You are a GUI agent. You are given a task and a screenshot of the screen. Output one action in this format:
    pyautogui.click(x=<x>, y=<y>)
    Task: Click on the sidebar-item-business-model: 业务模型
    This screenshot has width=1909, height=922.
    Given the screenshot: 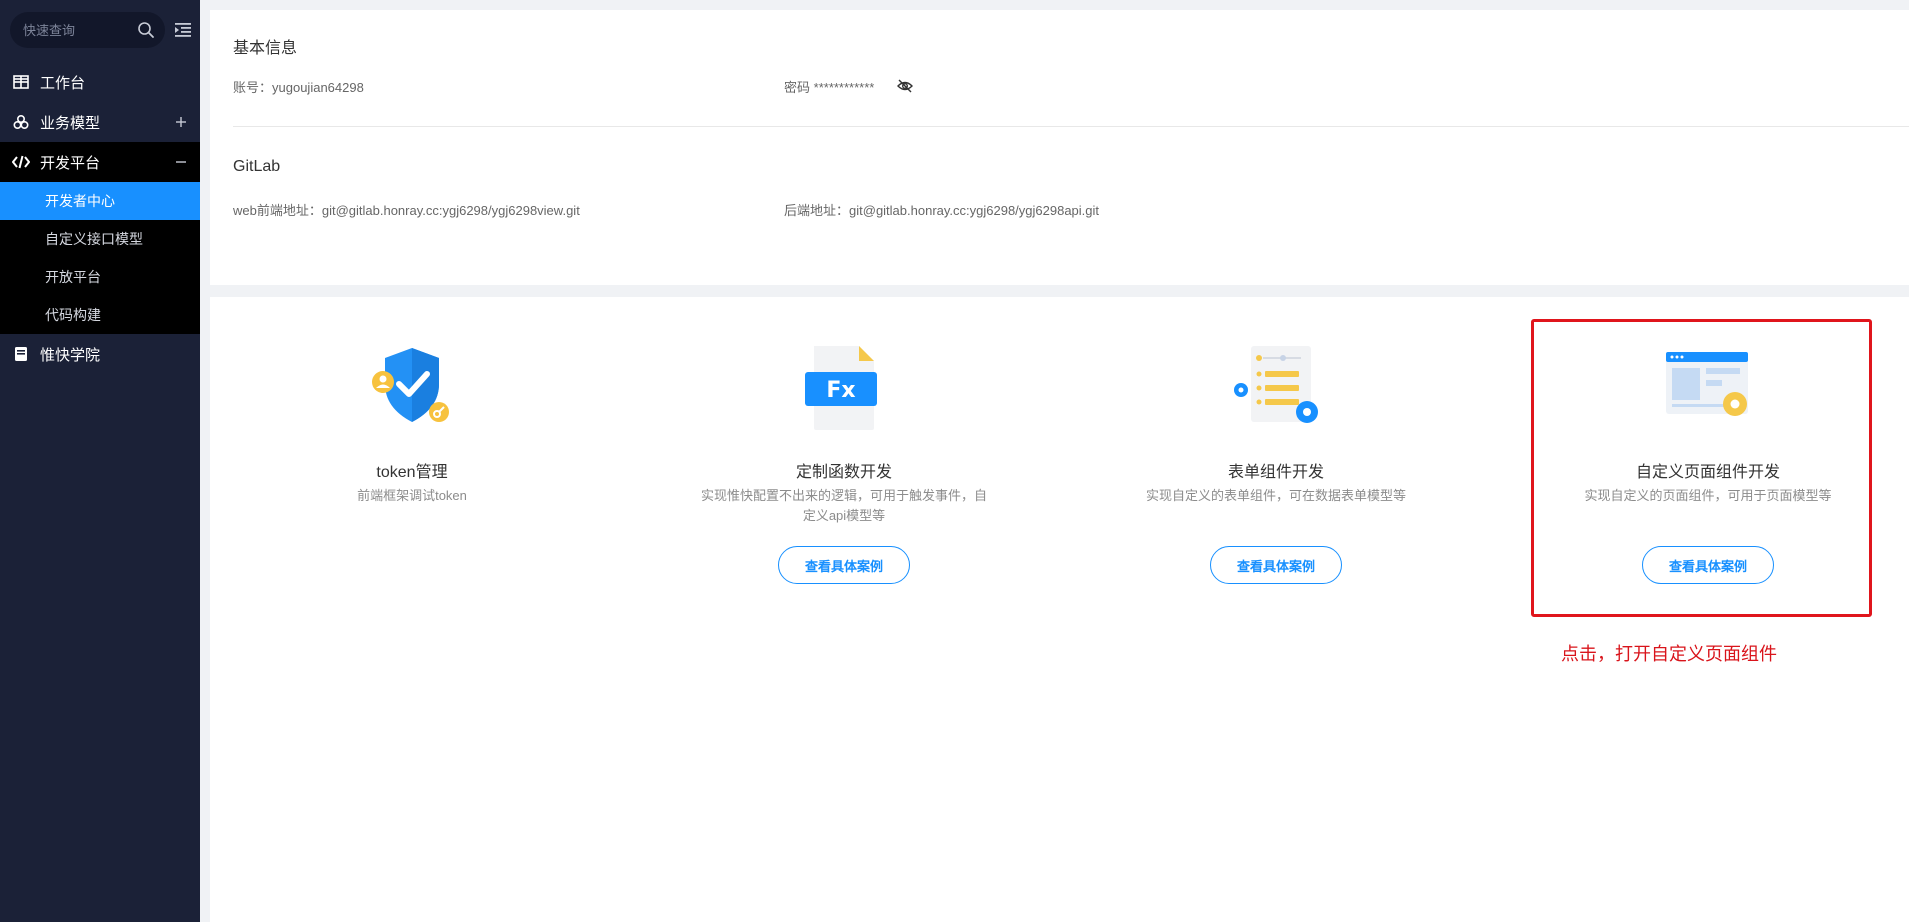 What is the action you would take?
    pyautogui.click(x=100, y=122)
    